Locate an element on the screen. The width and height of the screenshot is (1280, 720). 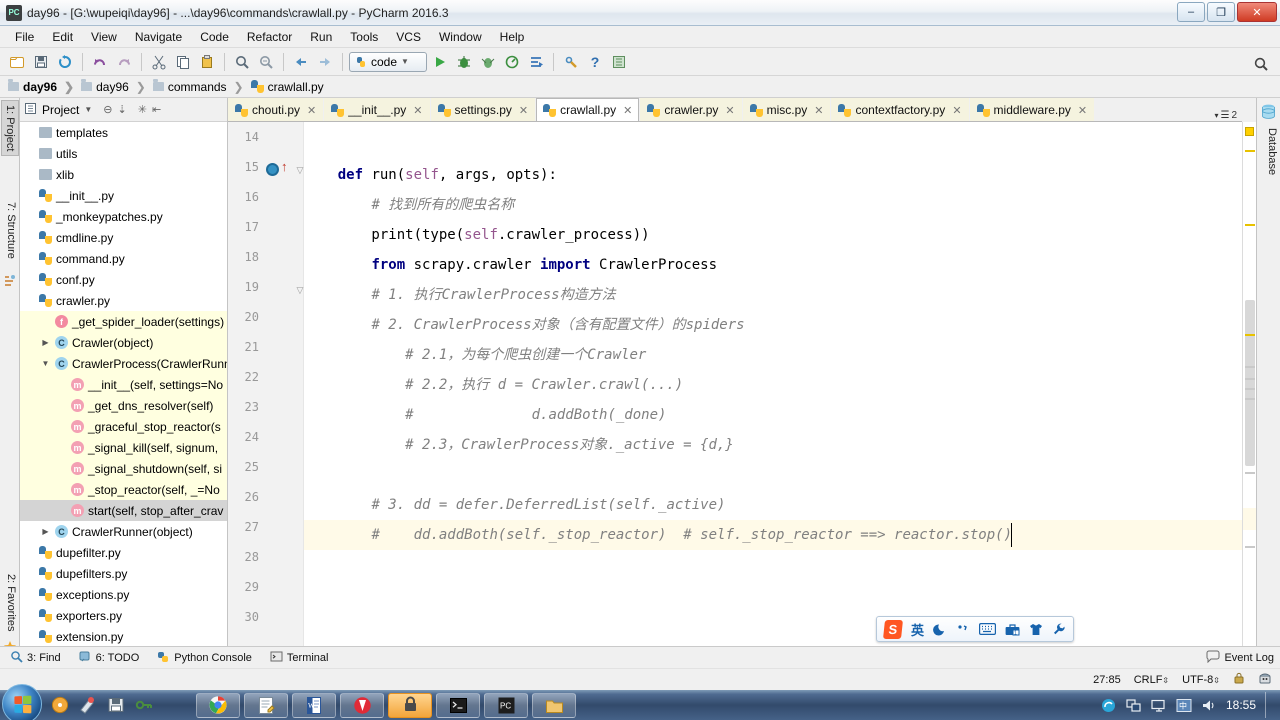
status-item-find: 3: Find is located at coordinates (35, 658).